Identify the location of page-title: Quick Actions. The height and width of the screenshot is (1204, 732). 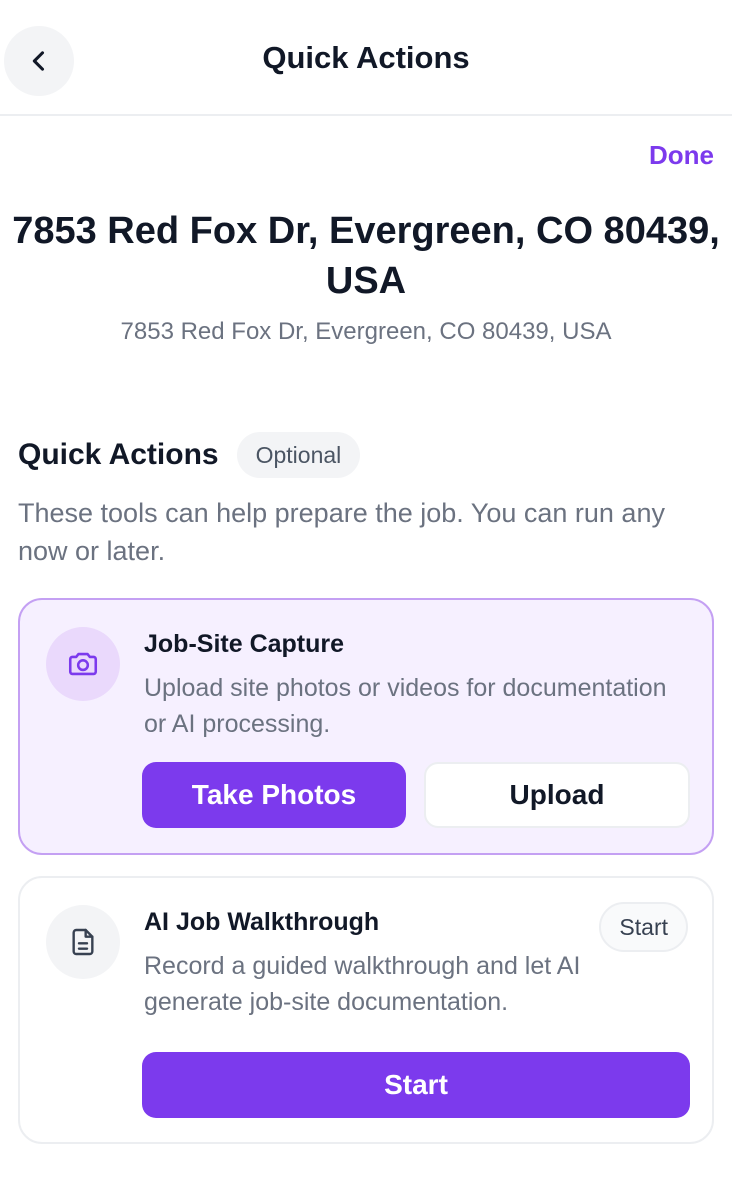
(366, 57).